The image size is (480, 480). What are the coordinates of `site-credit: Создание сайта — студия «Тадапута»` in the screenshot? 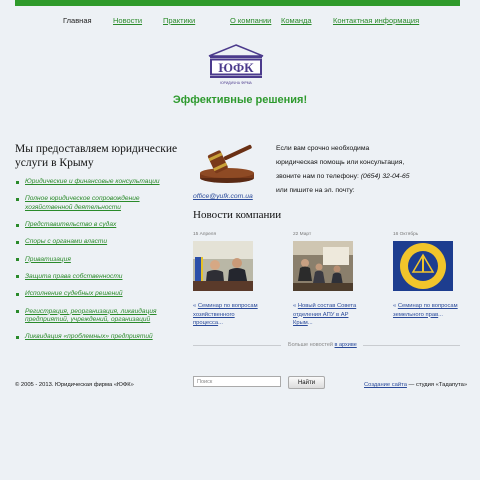 It's located at (415, 385).